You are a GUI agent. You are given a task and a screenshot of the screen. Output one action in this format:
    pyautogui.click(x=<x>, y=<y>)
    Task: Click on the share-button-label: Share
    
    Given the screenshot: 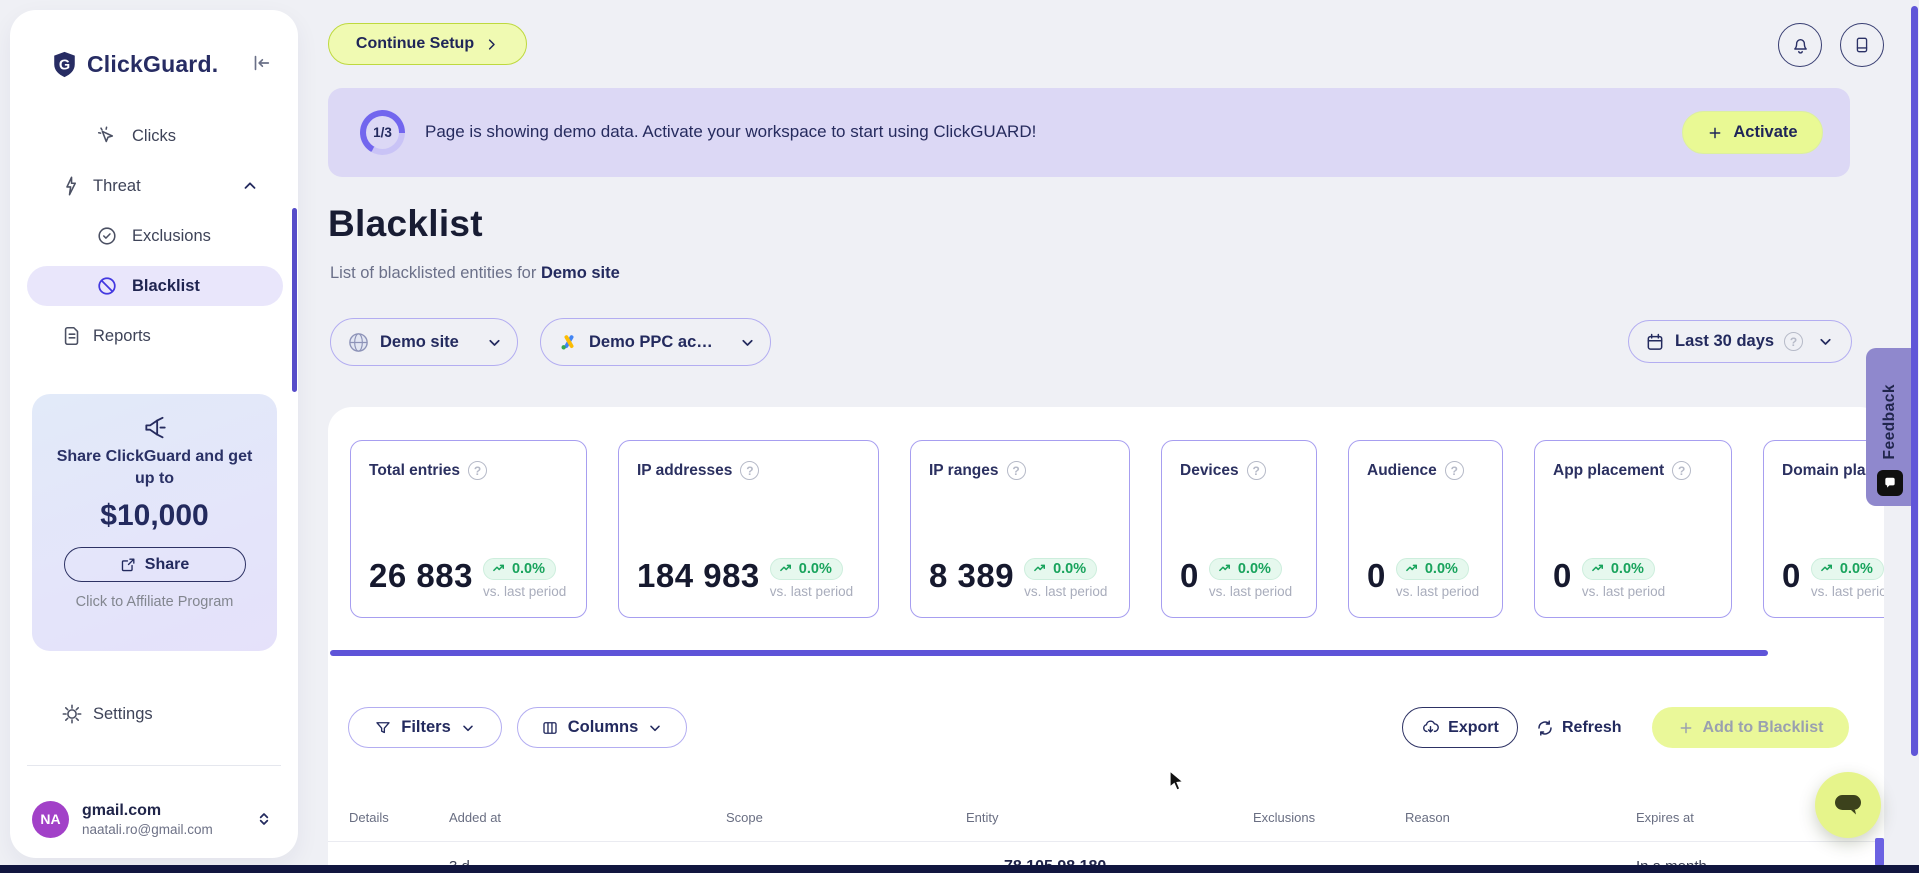 What is the action you would take?
    pyautogui.click(x=167, y=564)
    